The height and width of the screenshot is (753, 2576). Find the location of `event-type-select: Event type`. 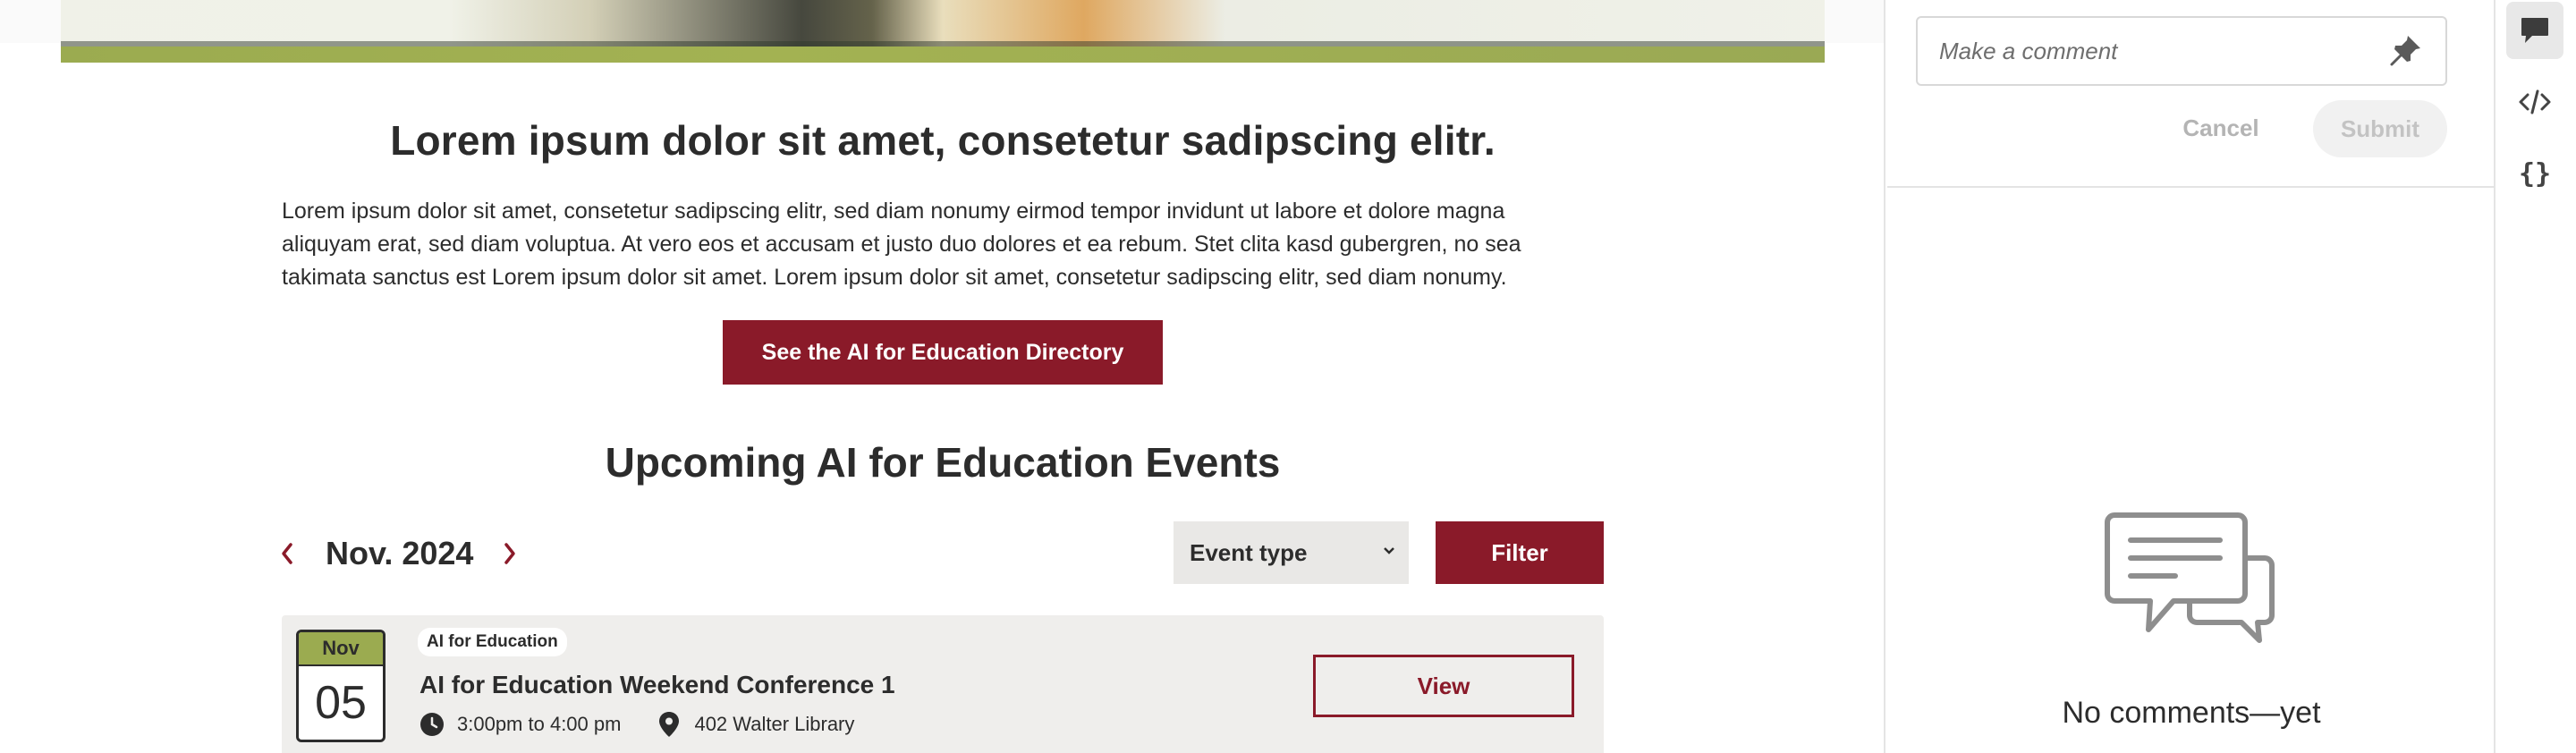

event-type-select: Event type is located at coordinates (1291, 552).